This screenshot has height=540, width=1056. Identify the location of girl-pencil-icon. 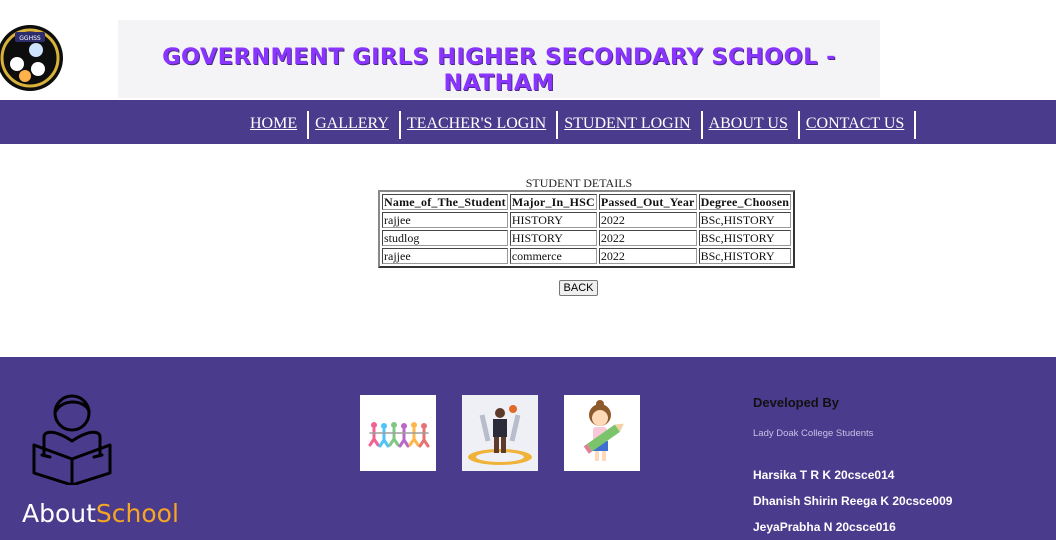
(602, 433).